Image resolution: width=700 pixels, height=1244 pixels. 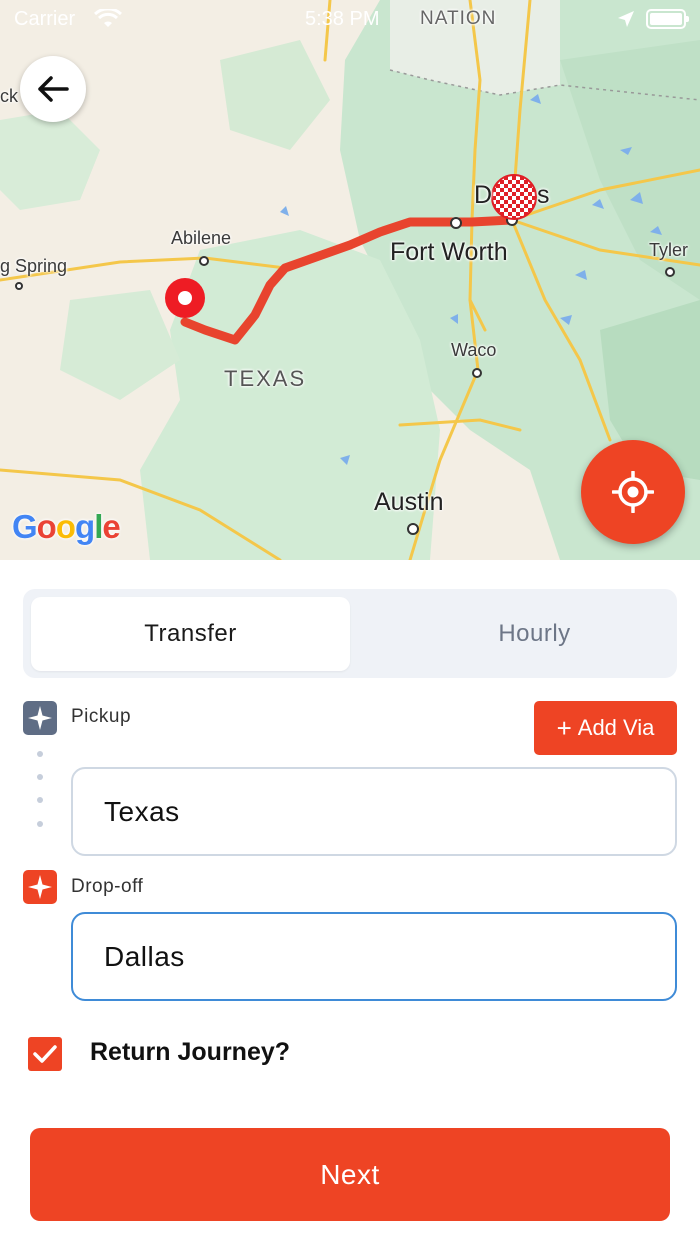 What do you see at coordinates (616, 727) in the screenshot?
I see `add-via-label: Add Via` at bounding box center [616, 727].